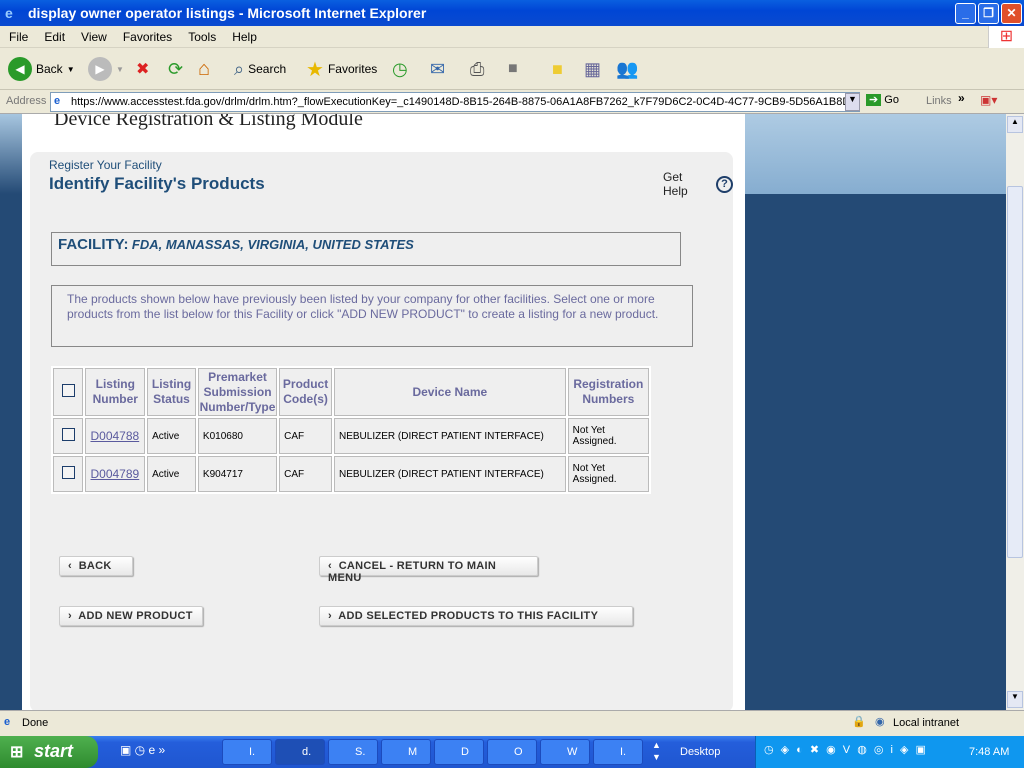 The image size is (1024, 768). Describe the element at coordinates (875, 154) in the screenshot. I see `background-right` at that location.